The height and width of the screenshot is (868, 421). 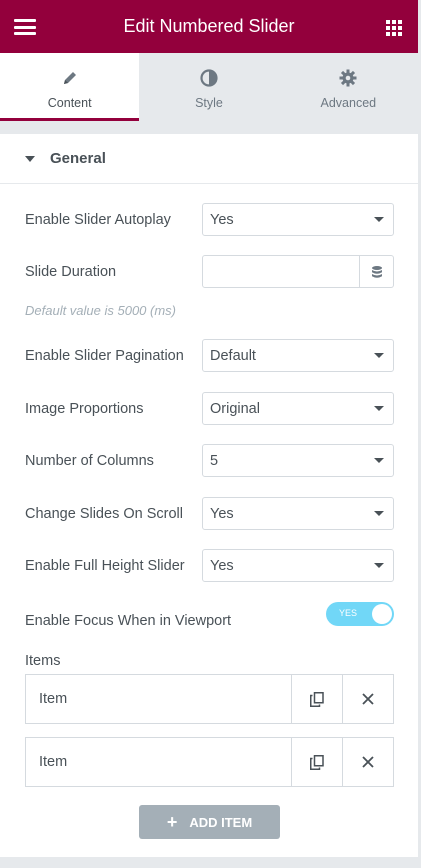 I want to click on fullheight-label: Enable Full Height Slider, so click(x=105, y=565).